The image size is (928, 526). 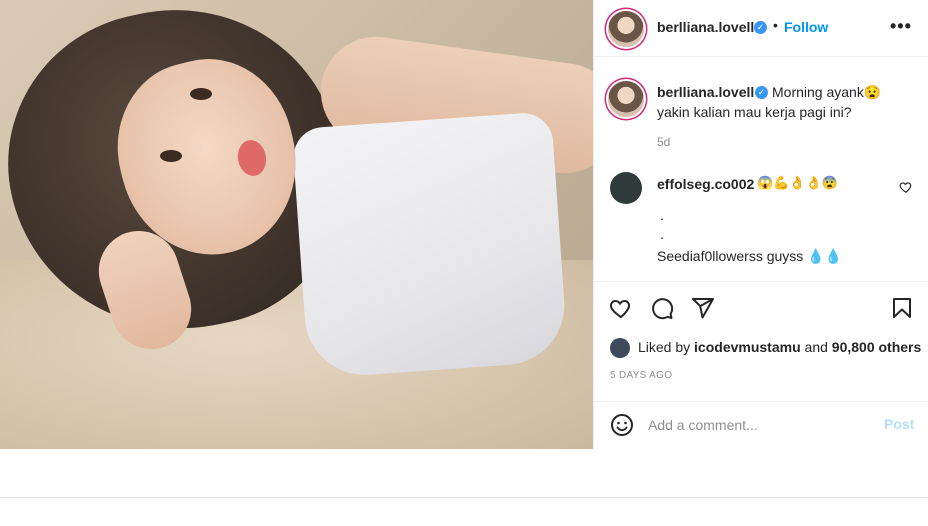 What do you see at coordinates (901, 26) in the screenshot?
I see `more-options-icon: •••` at bounding box center [901, 26].